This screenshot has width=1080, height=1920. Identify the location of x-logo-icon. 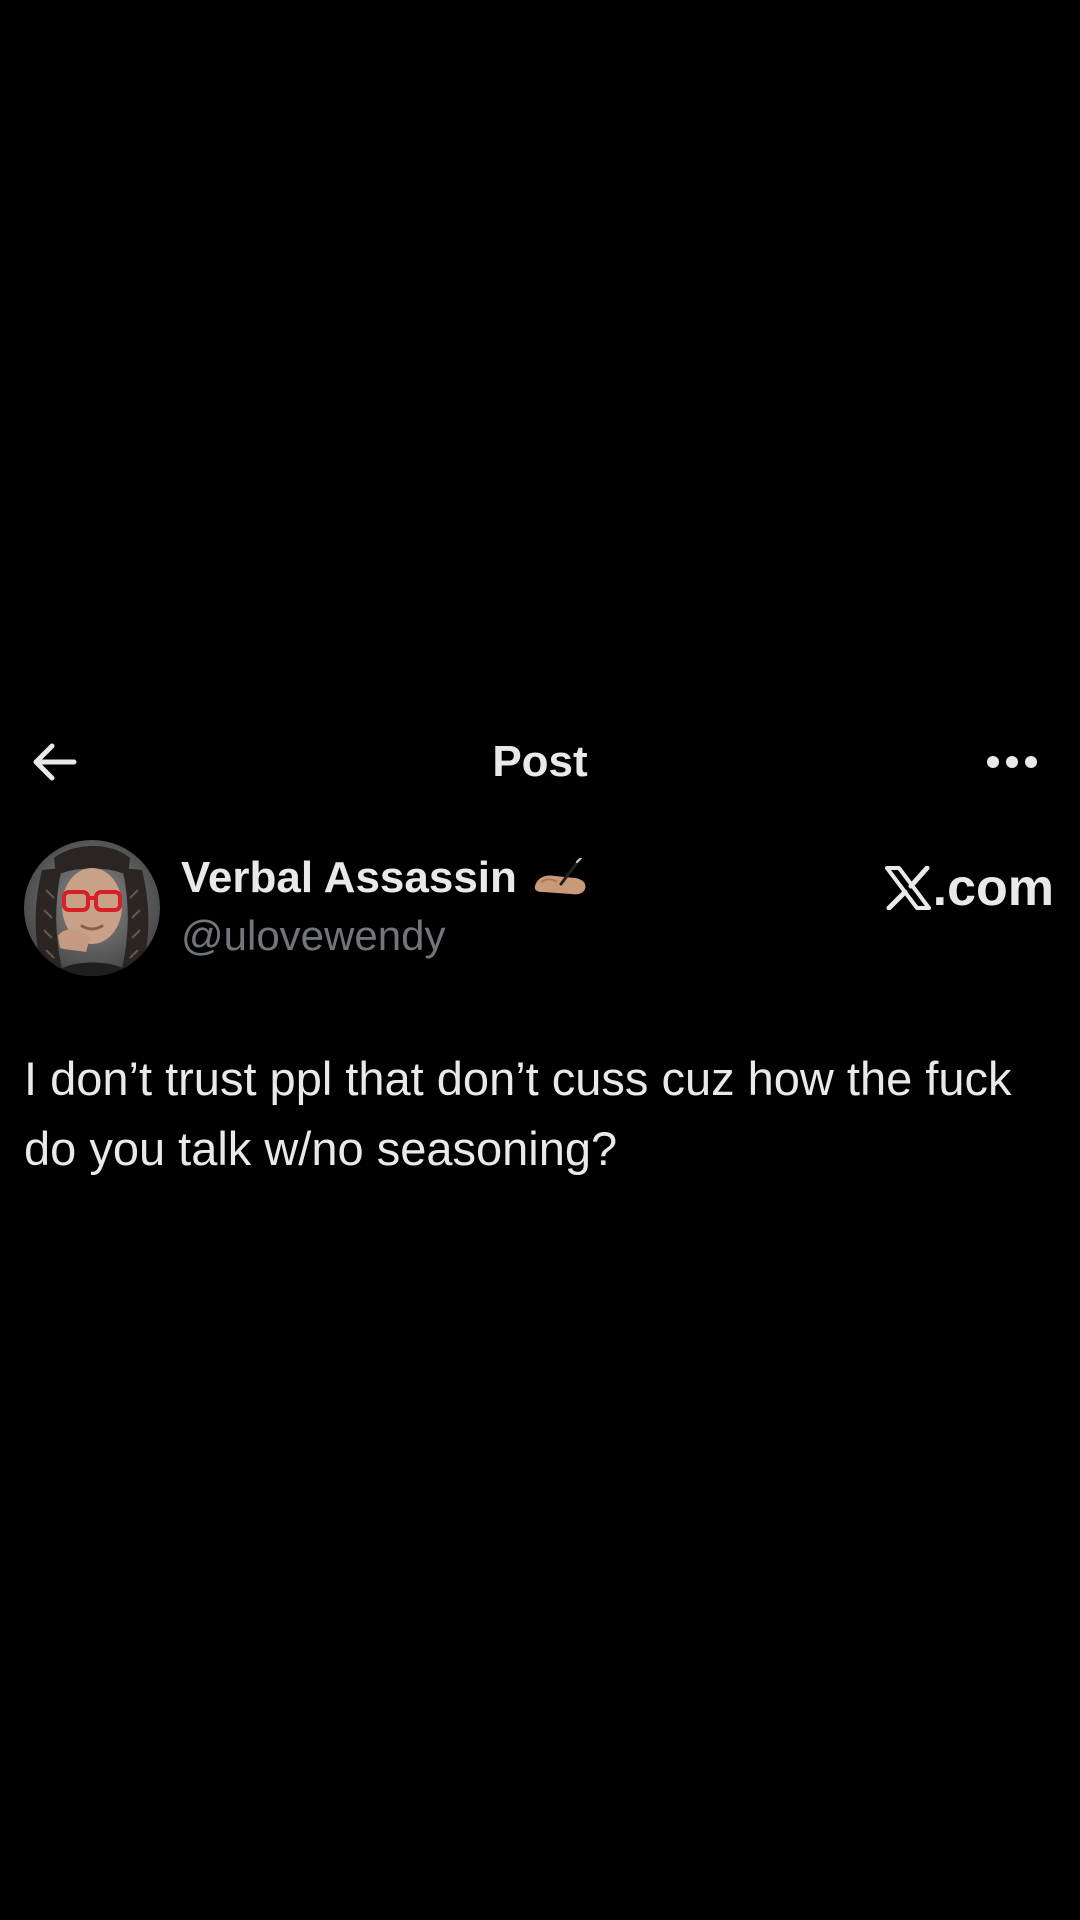
(907, 888).